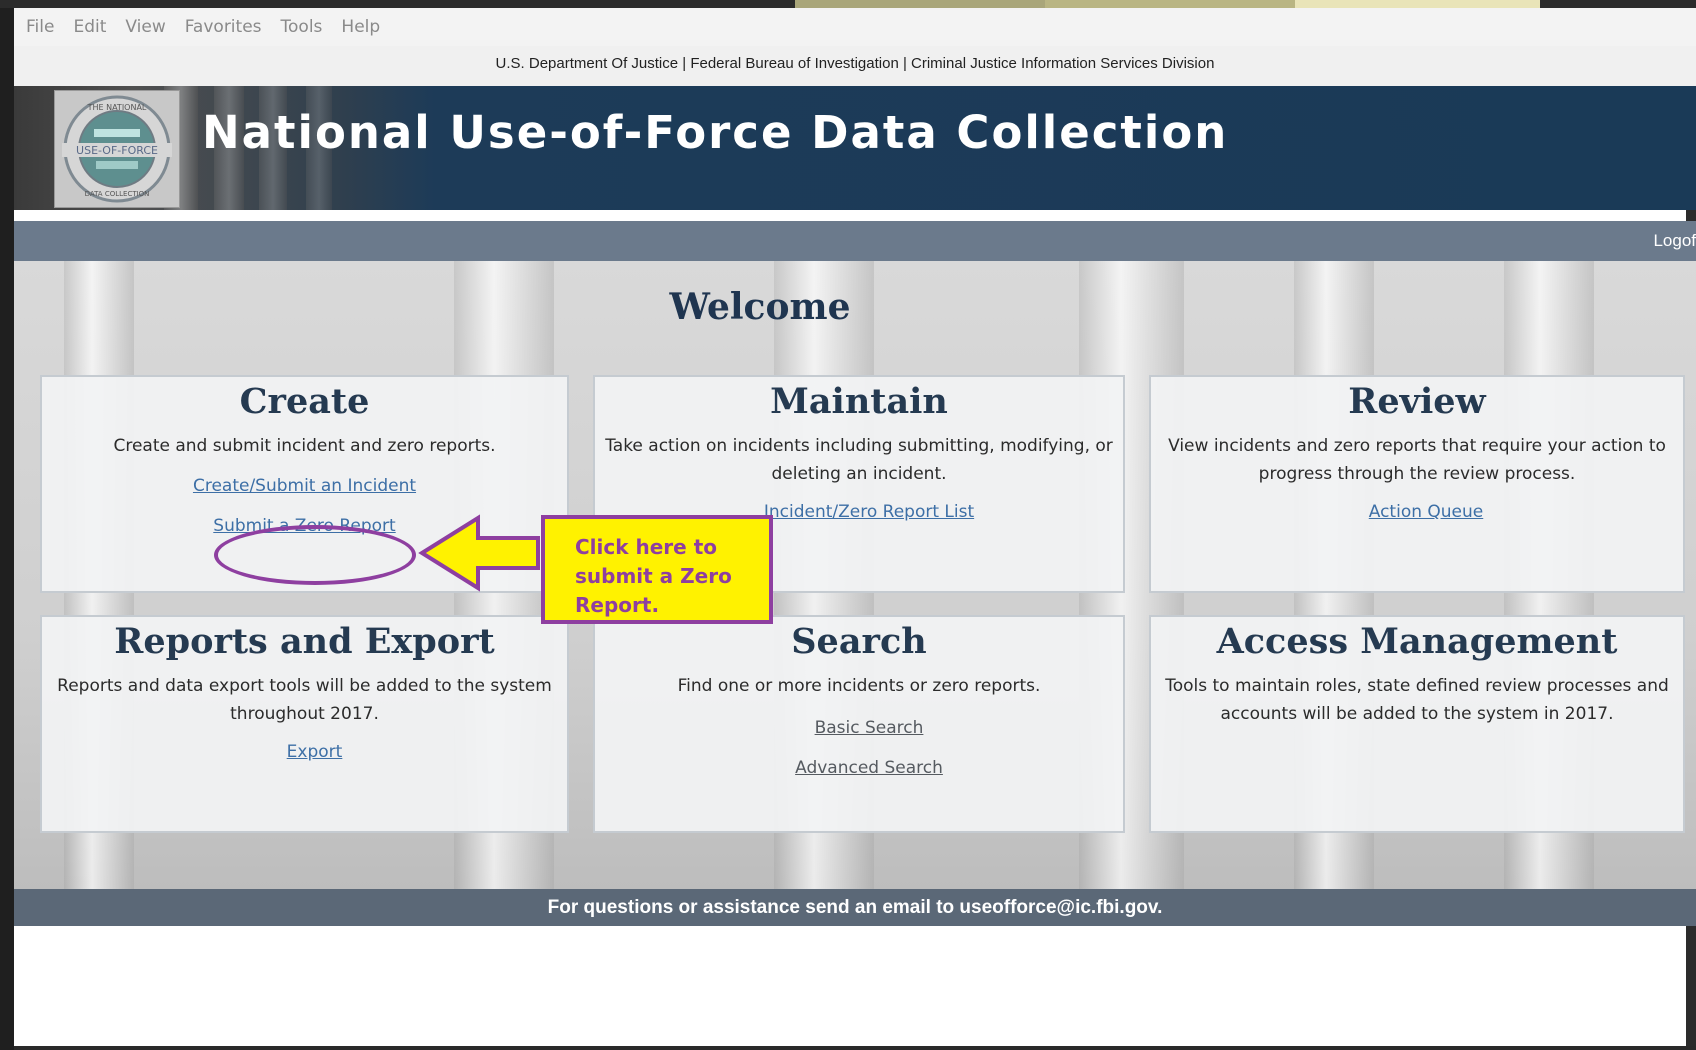 The image size is (1696, 1050). What do you see at coordinates (859, 474) in the screenshot?
I see `maintain-description-line2: deleting an incident.` at bounding box center [859, 474].